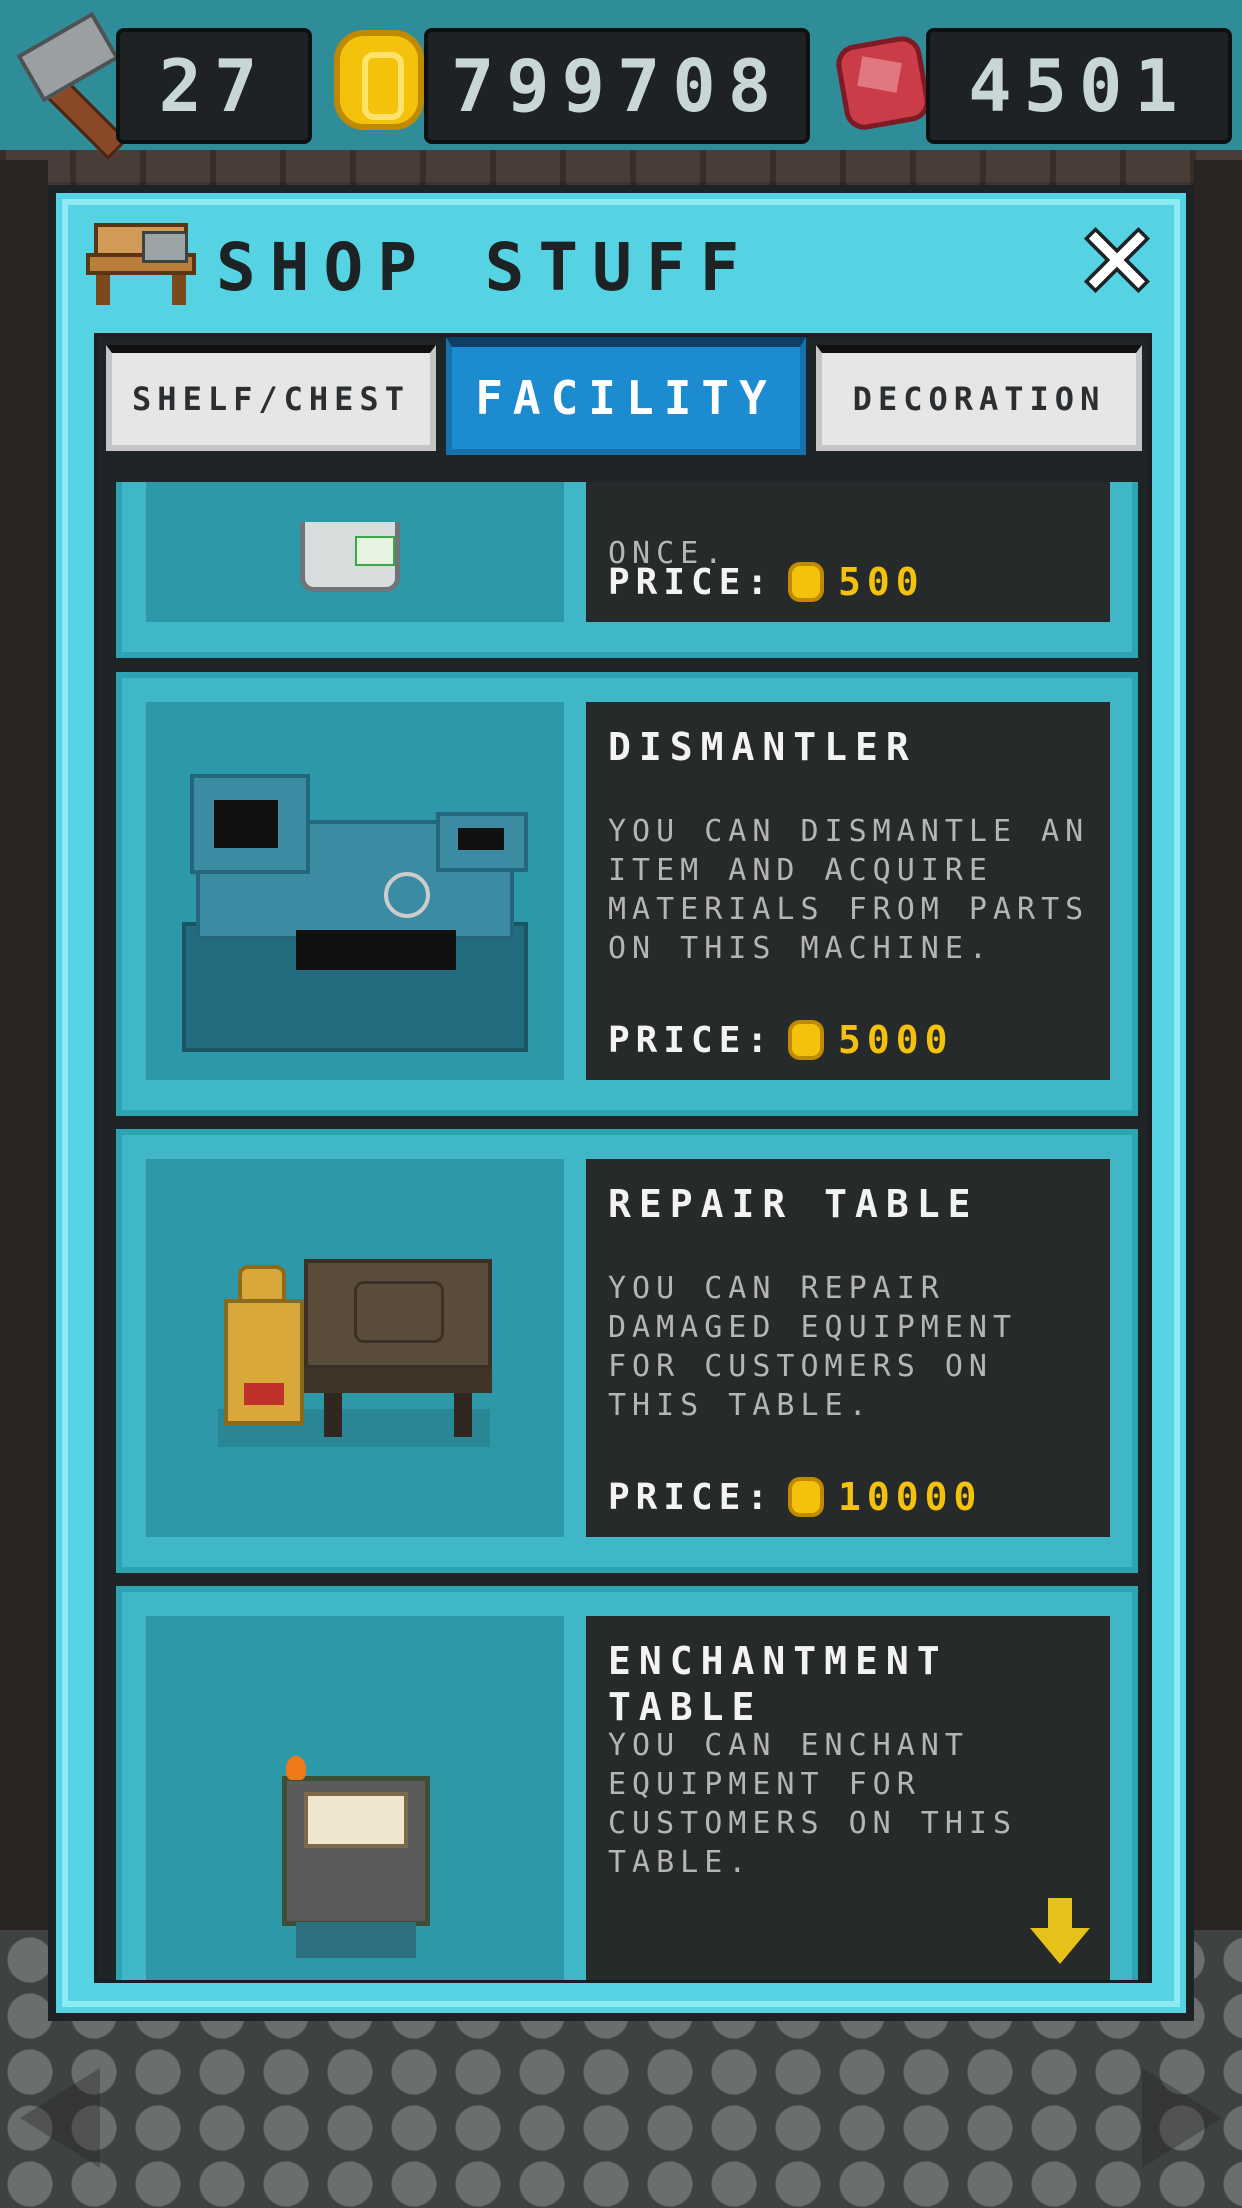 The image size is (1242, 2208). I want to click on scroll-left-icon, so click(60, 2118).